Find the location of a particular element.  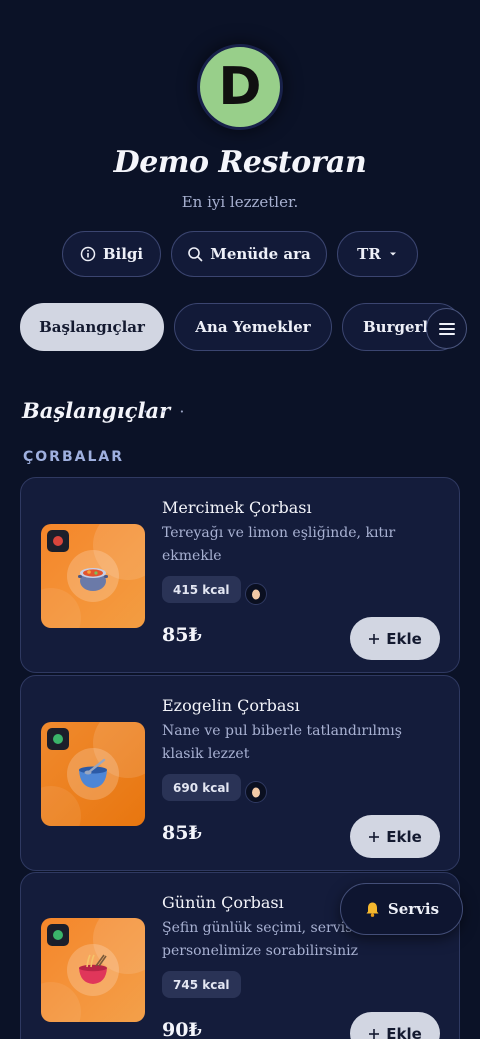

restaurant-logo: D is located at coordinates (240, 87).